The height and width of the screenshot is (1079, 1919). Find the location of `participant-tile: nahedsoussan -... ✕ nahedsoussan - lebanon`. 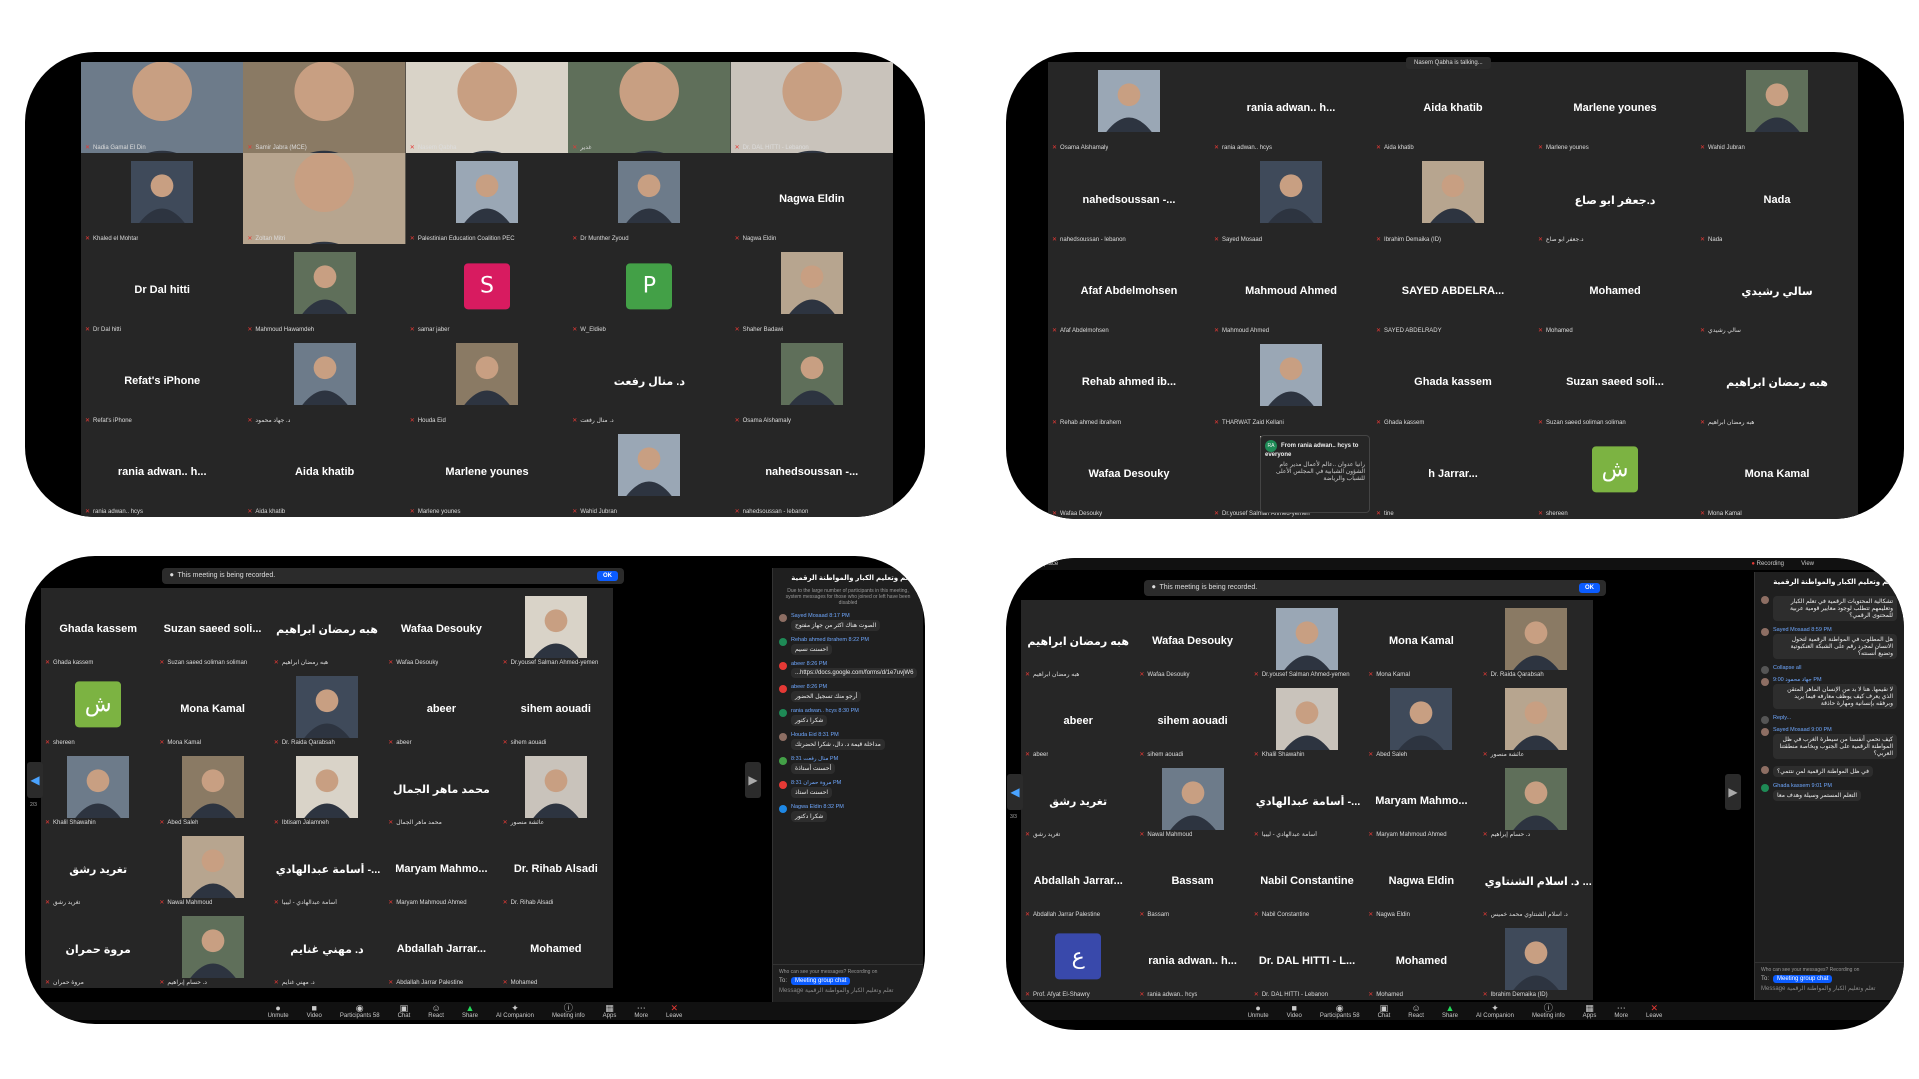

participant-tile: nahedsoussan -... ✕ nahedsoussan - lebanon is located at coordinates (811, 471).